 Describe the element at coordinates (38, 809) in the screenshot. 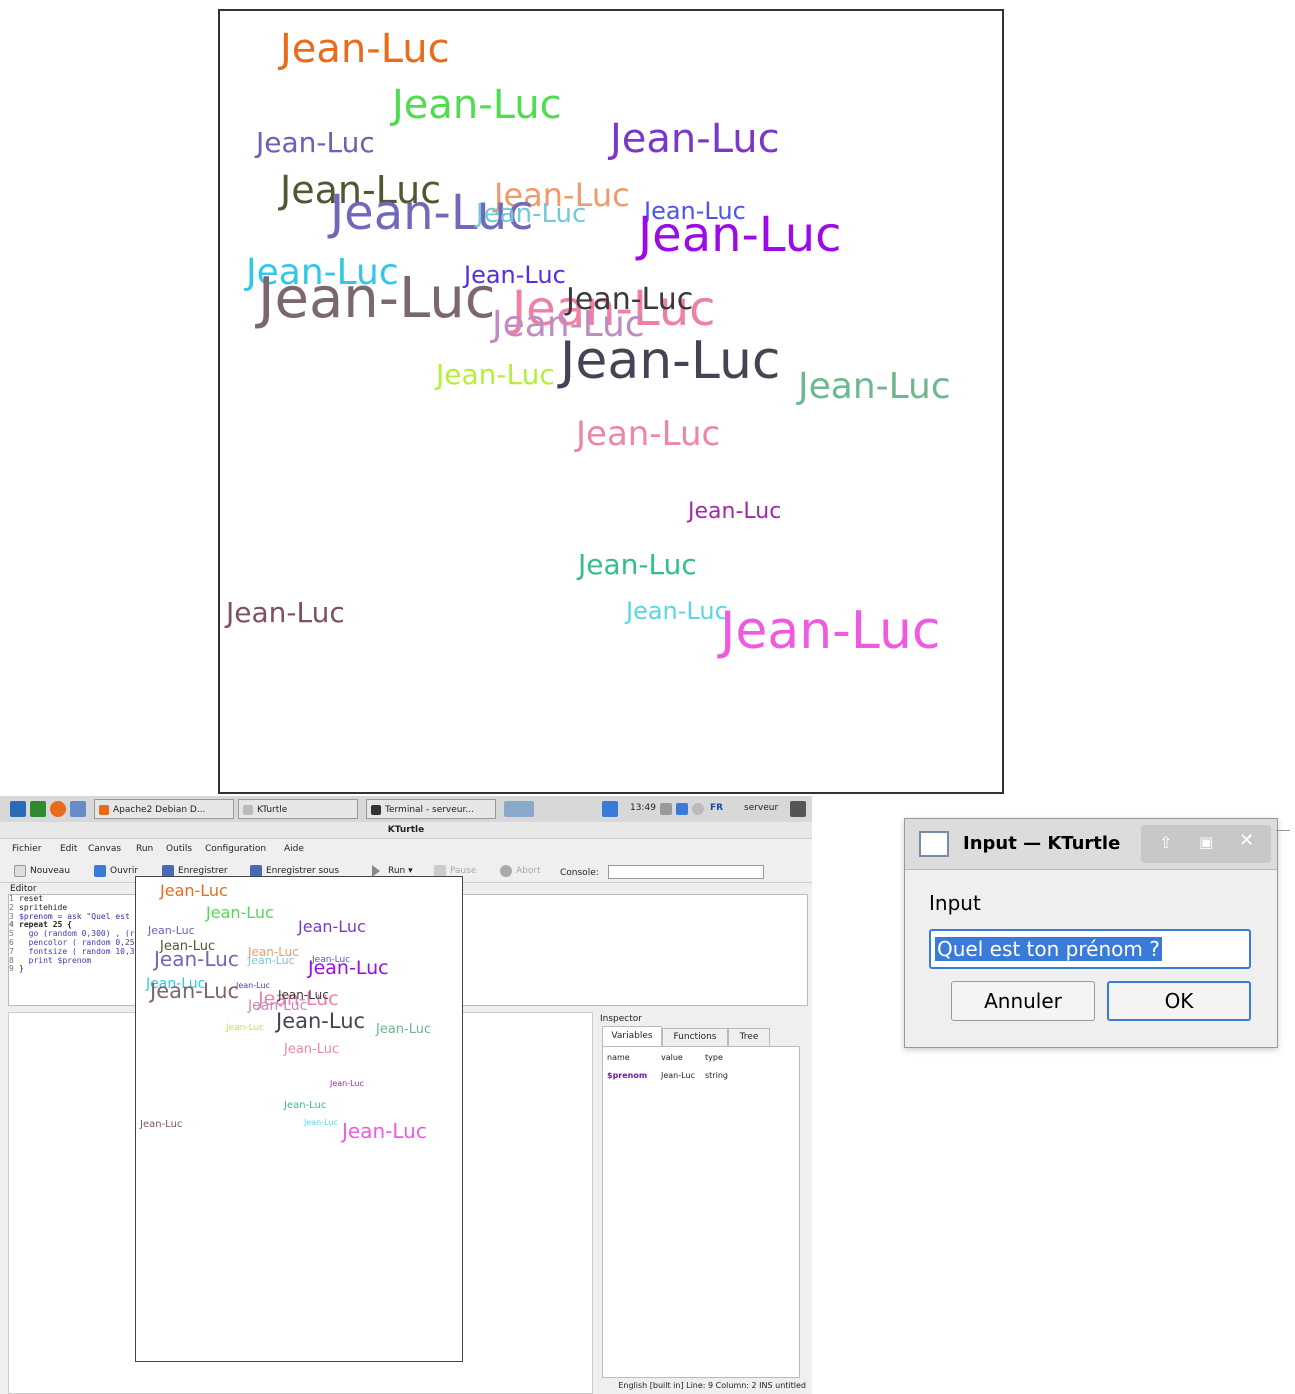

I see `terminal-launcher-icon` at that location.